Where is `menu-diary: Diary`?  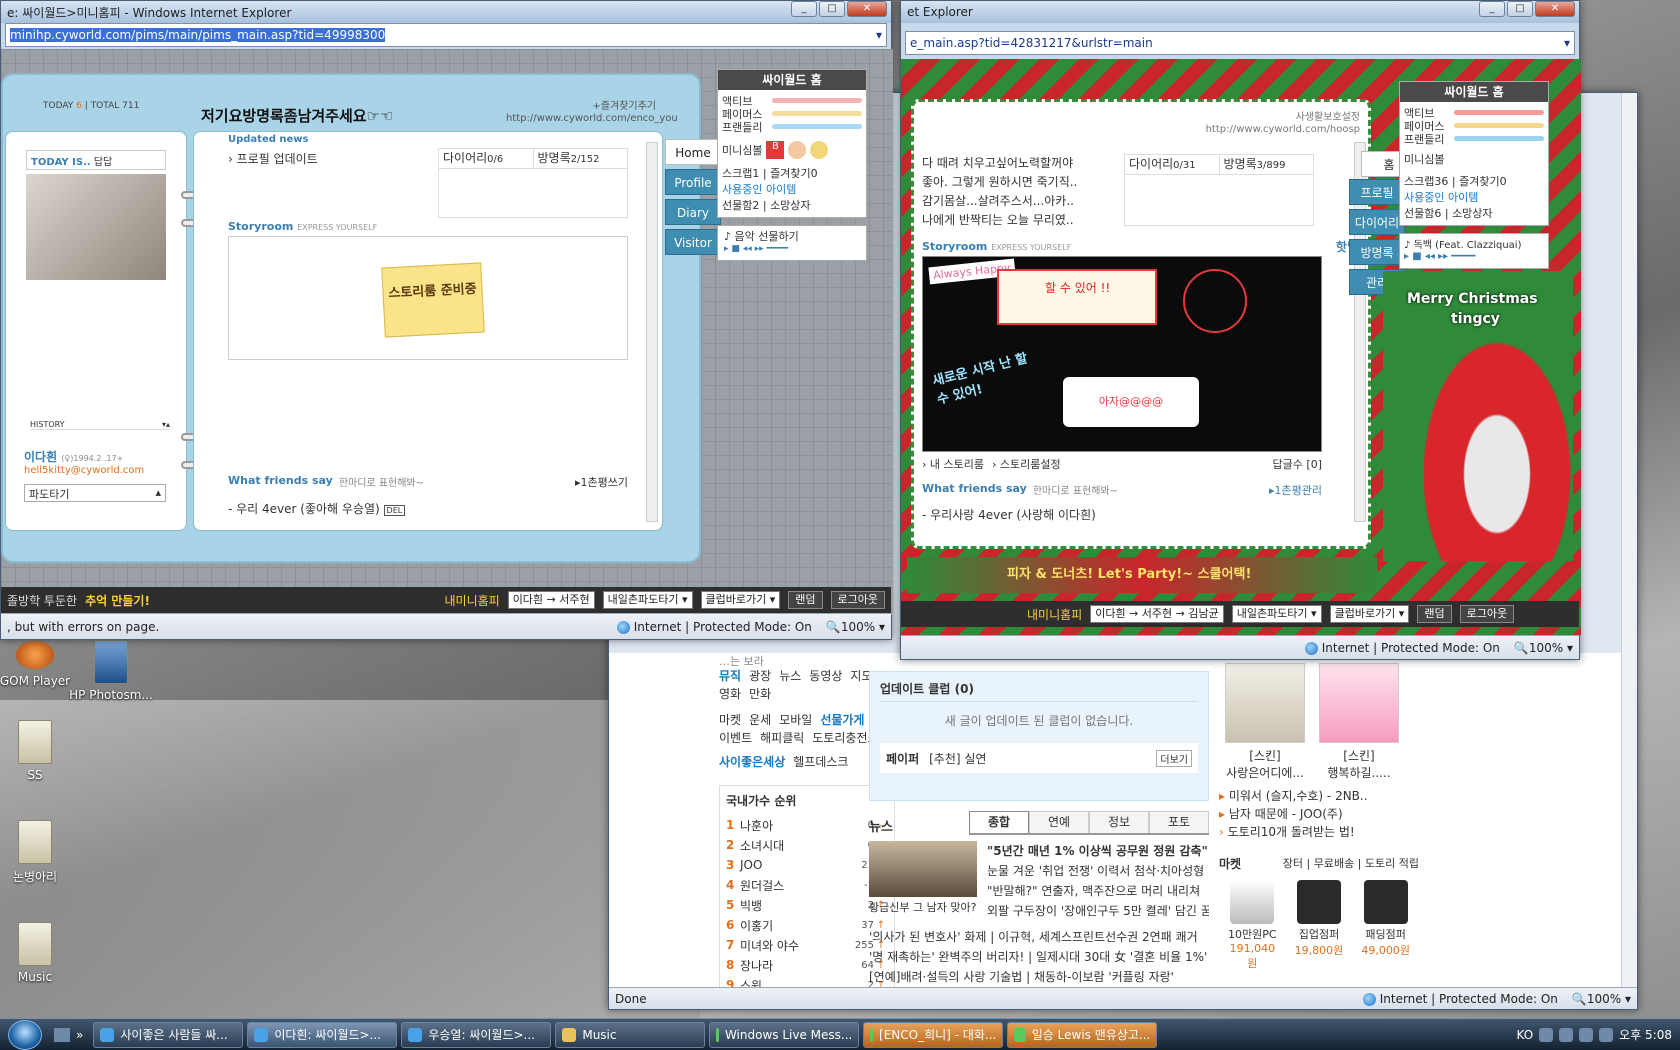 menu-diary: Diary is located at coordinates (693, 212).